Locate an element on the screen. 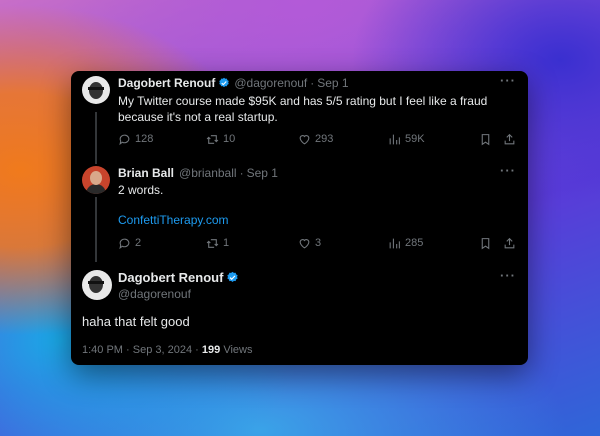 Image resolution: width=600 pixels, height=436 pixels. view-count: 285 is located at coordinates (414, 243).